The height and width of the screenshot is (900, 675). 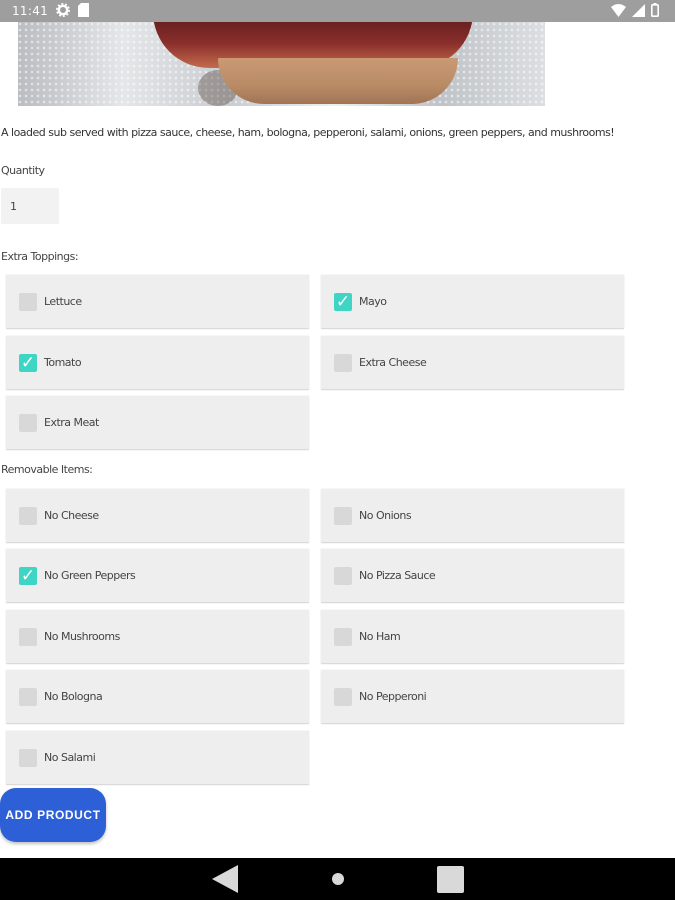 What do you see at coordinates (472, 696) in the screenshot?
I see `removable-option-no-pepperoni: No Pepperoni` at bounding box center [472, 696].